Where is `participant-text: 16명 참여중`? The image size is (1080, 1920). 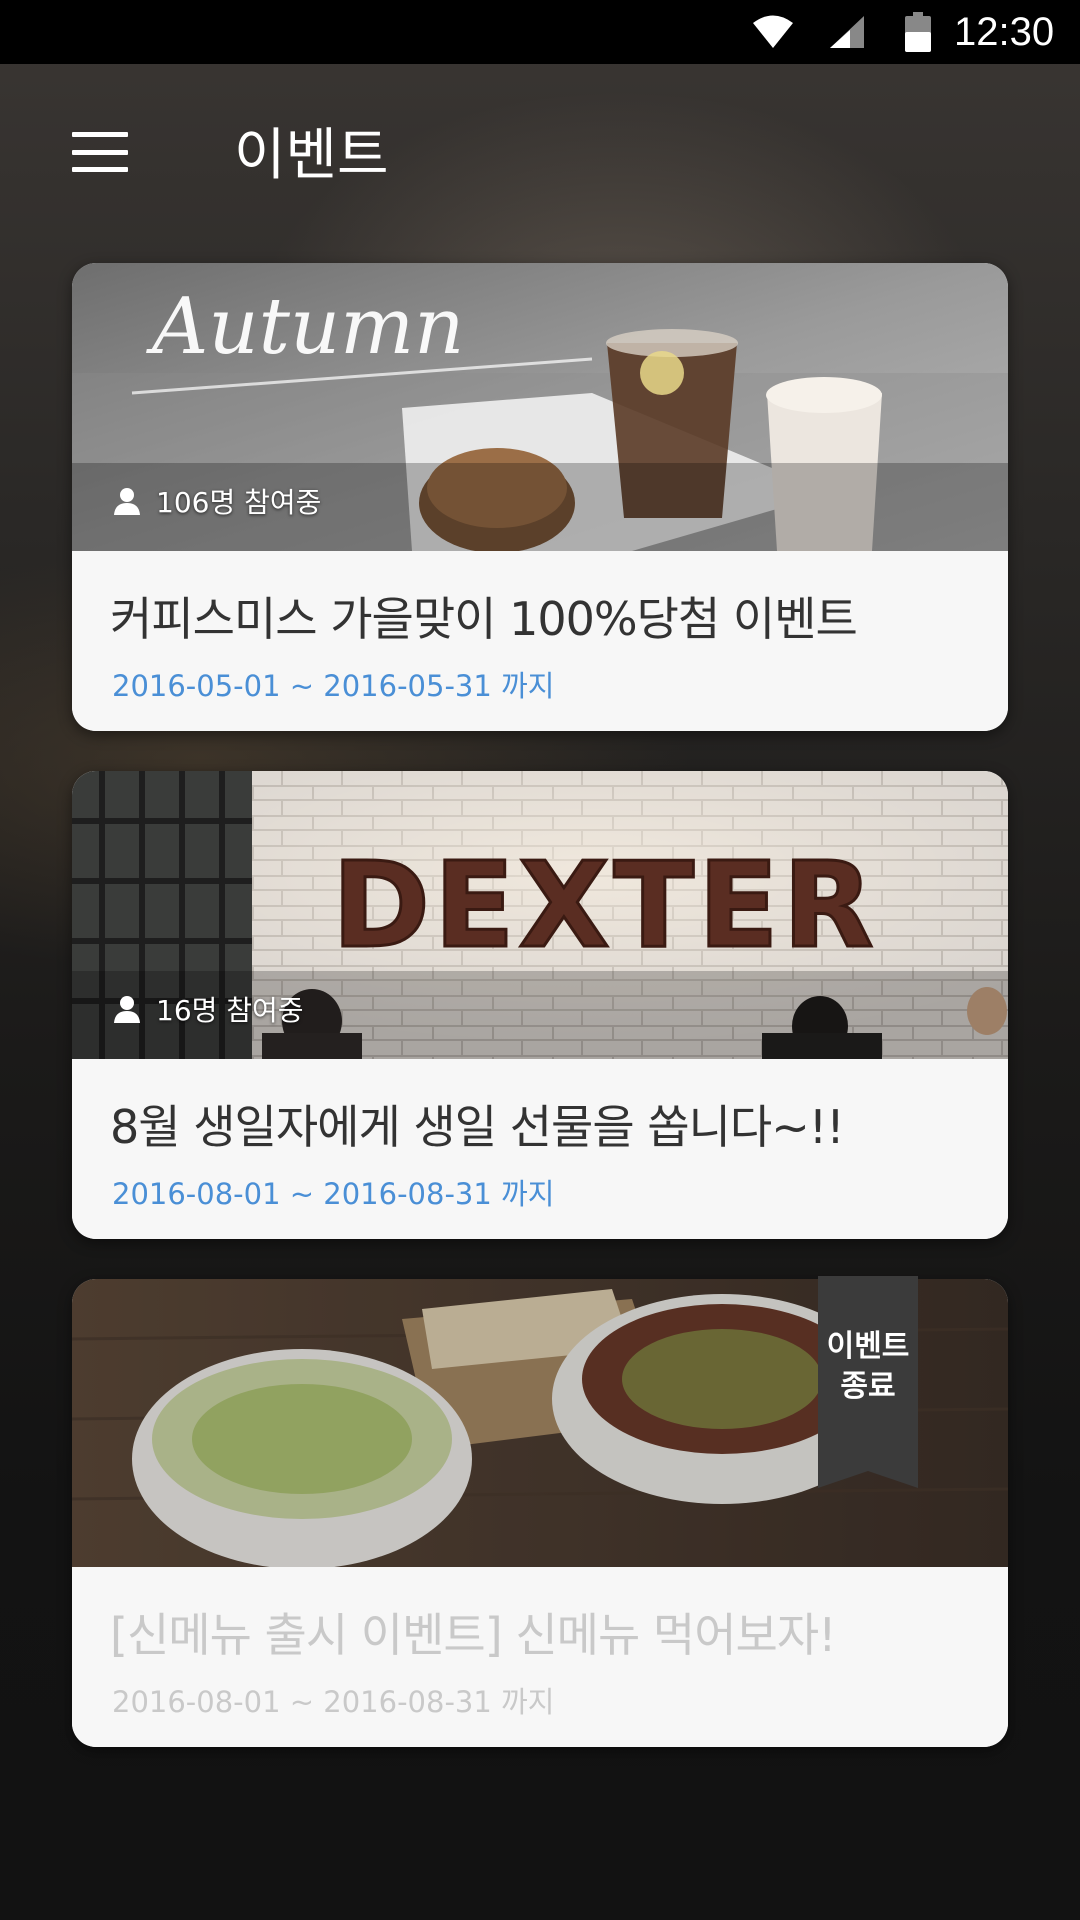
participant-text: 16명 참여중 is located at coordinates (230, 1010).